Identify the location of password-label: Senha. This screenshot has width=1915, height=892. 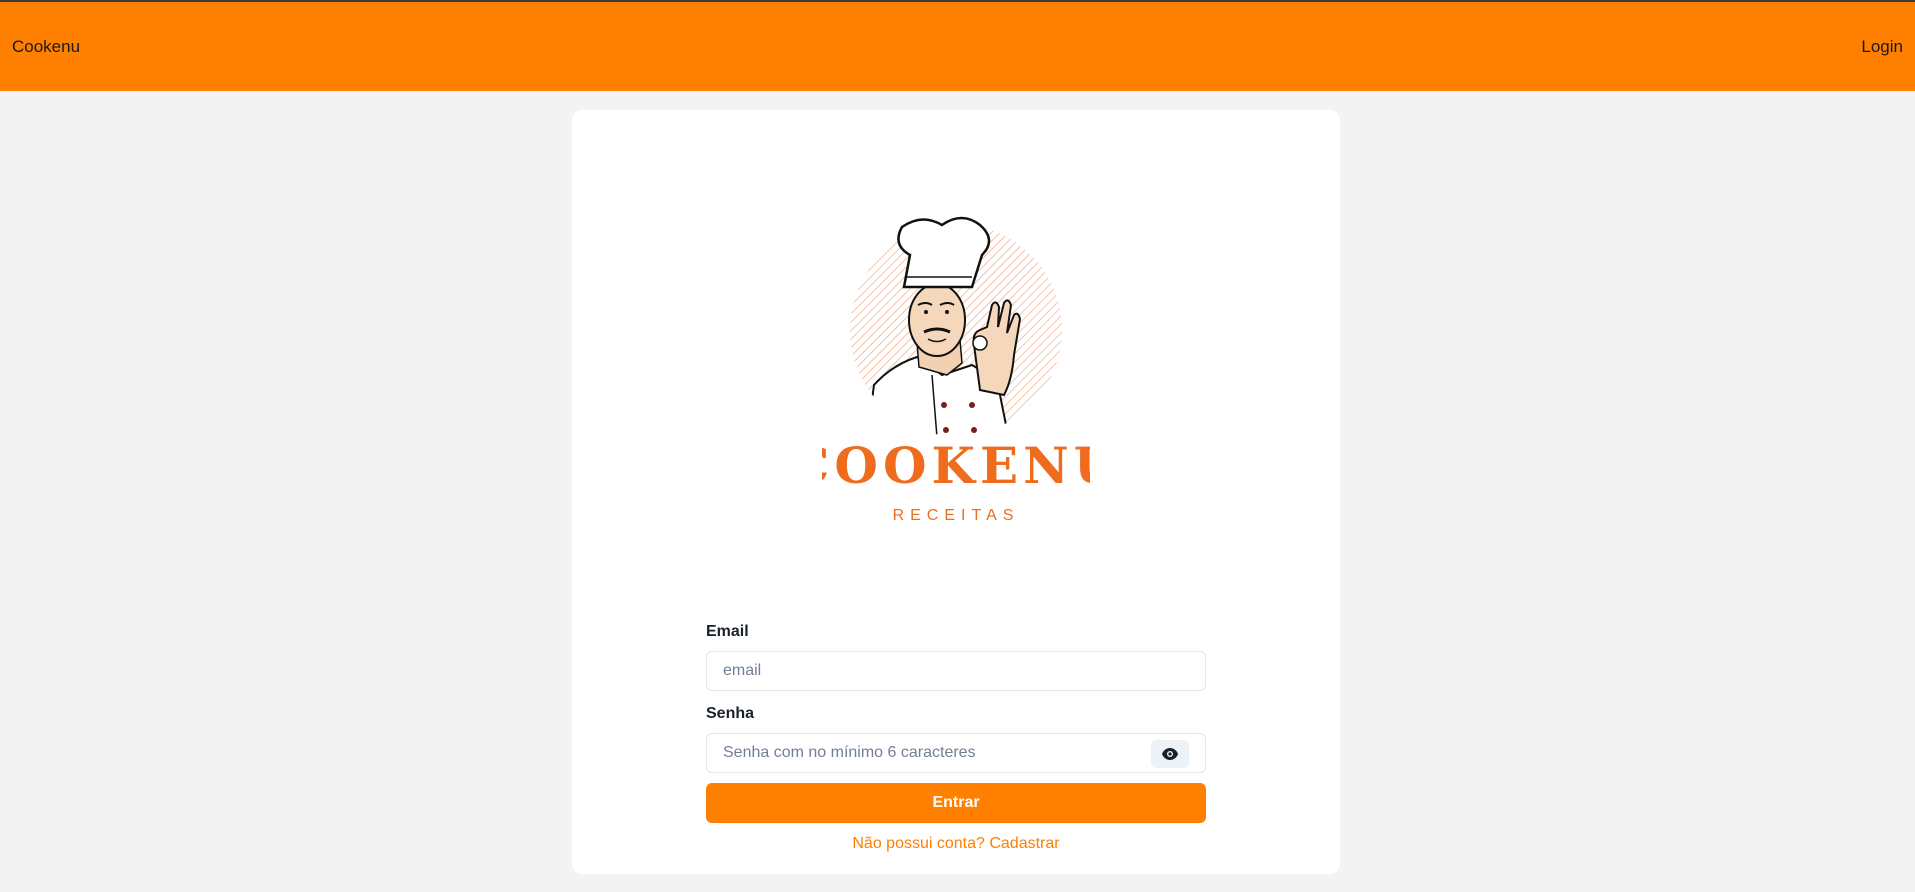
(730, 713).